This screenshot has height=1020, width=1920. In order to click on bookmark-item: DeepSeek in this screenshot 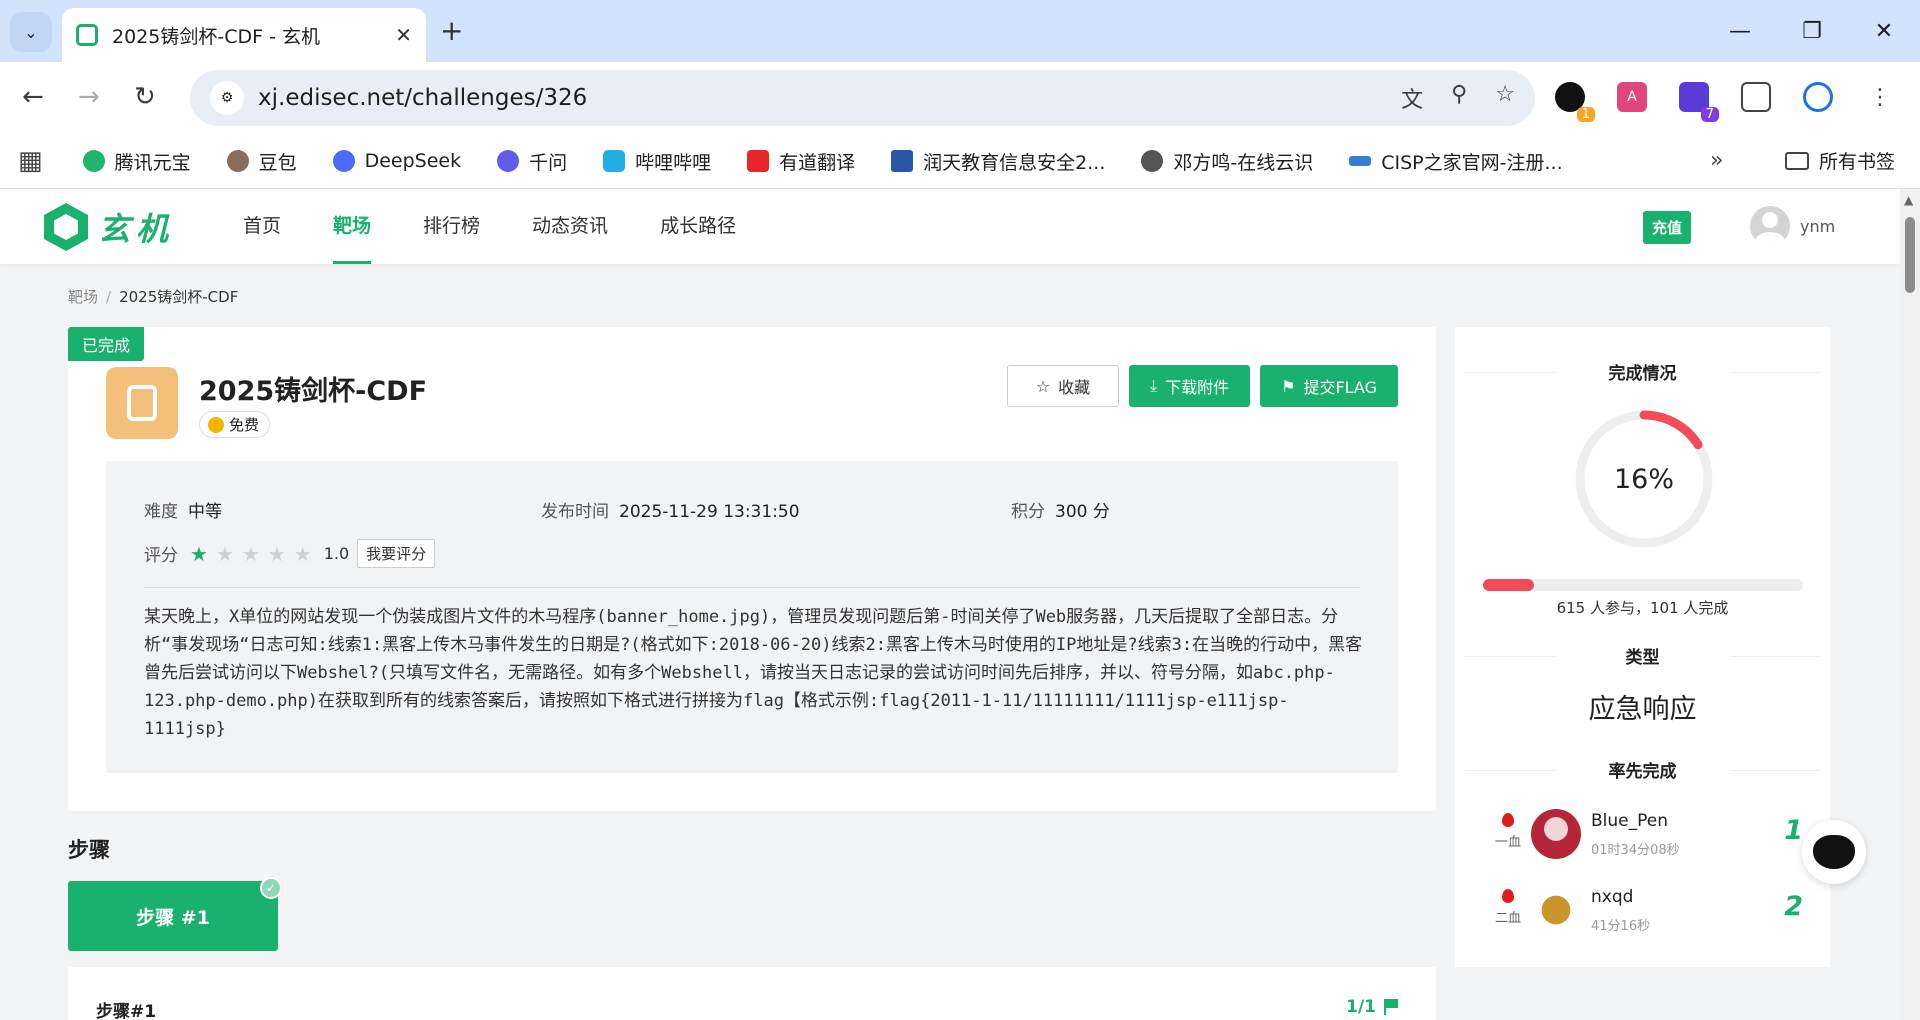, I will do `click(396, 161)`.